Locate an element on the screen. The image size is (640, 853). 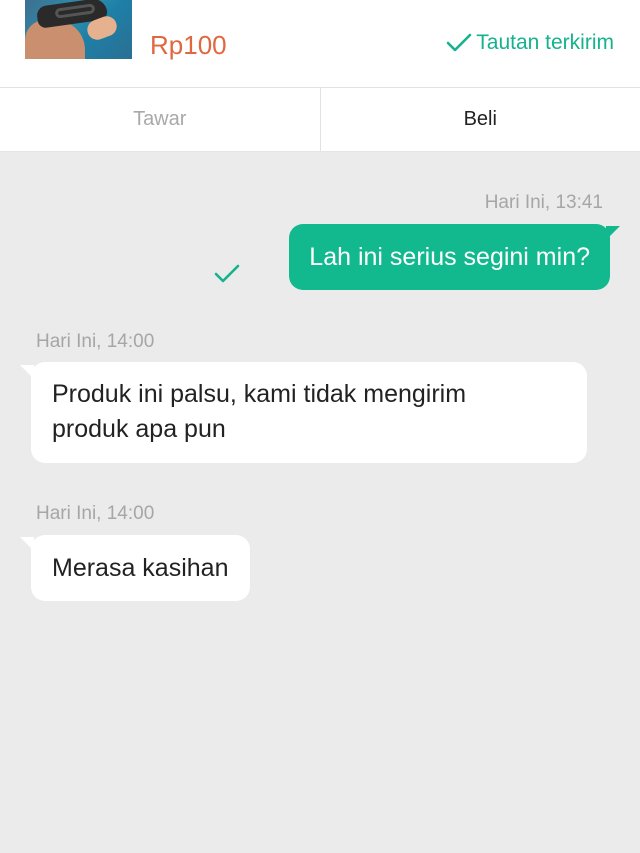
incoming-message: Merasa kasihan is located at coordinates (141, 568).